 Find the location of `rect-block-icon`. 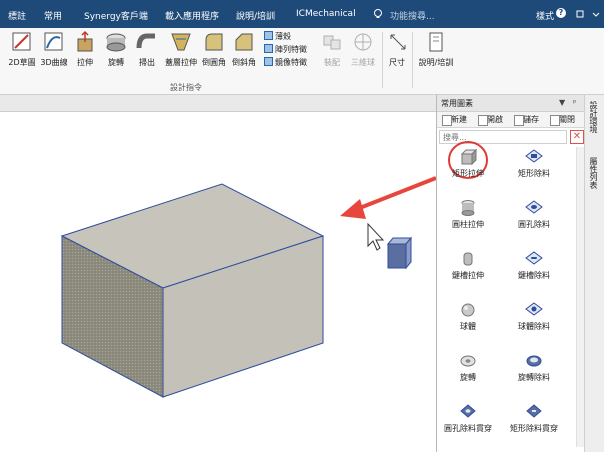

rect-block-icon is located at coordinates (469, 157).